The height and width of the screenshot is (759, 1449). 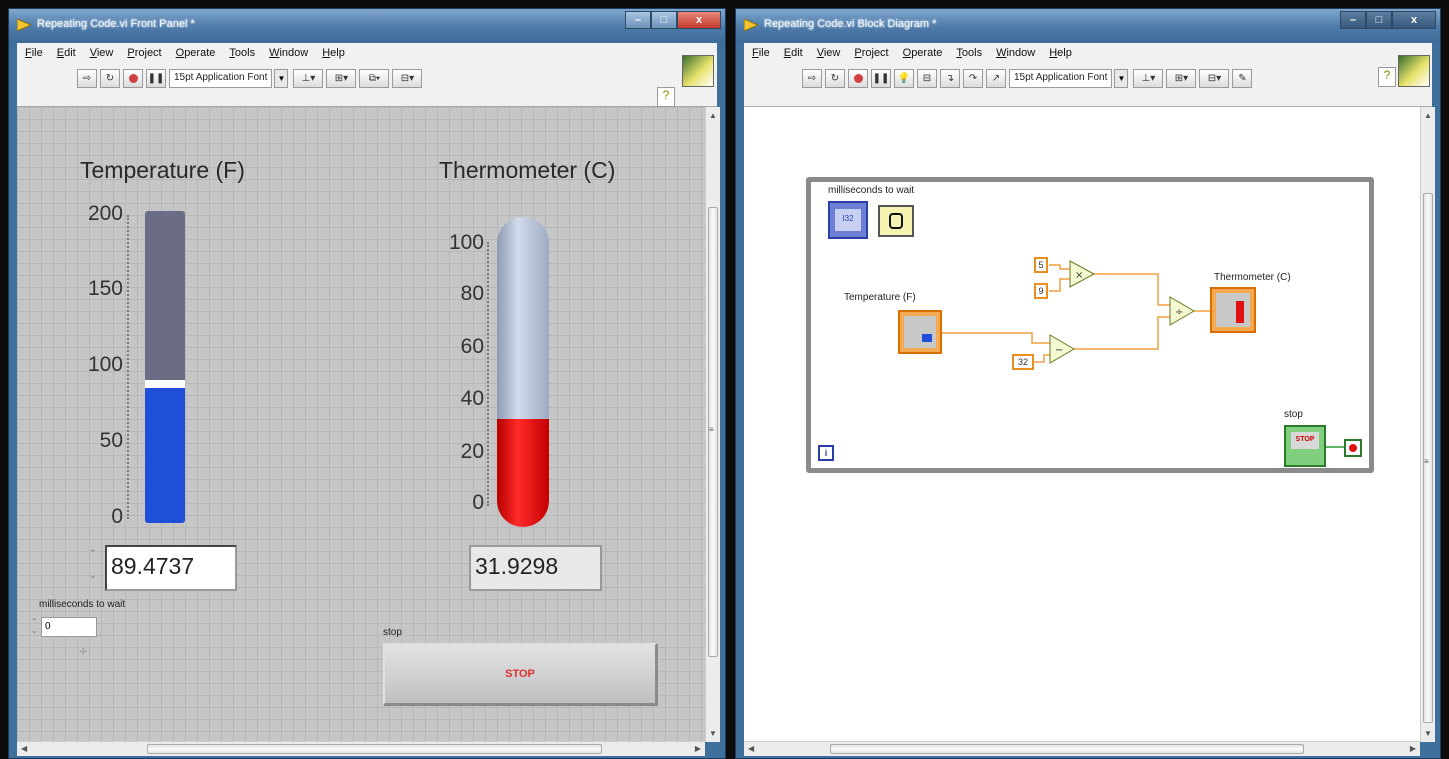 What do you see at coordinates (105, 364) in the screenshot?
I see `temp-scale-100: 100` at bounding box center [105, 364].